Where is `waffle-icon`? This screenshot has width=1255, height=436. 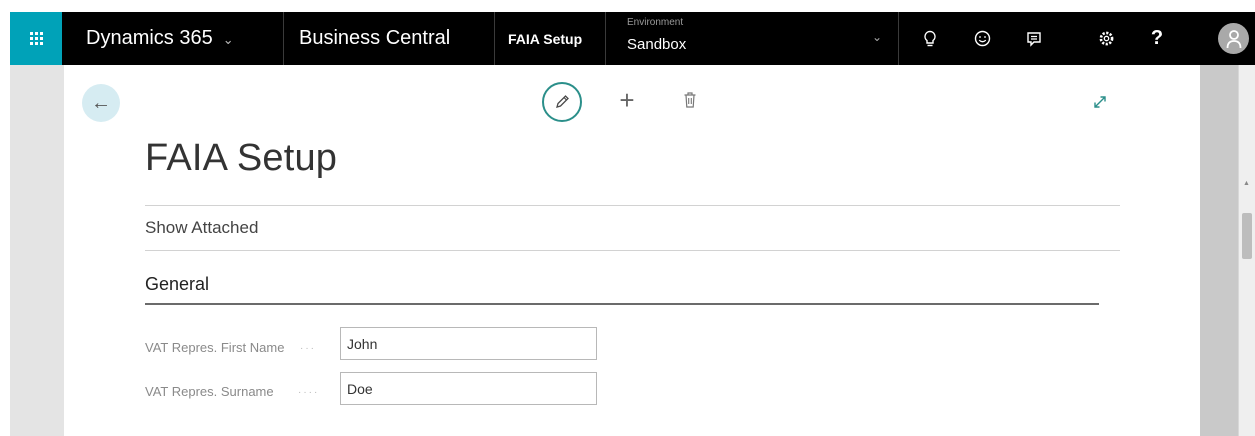 waffle-icon is located at coordinates (36, 38).